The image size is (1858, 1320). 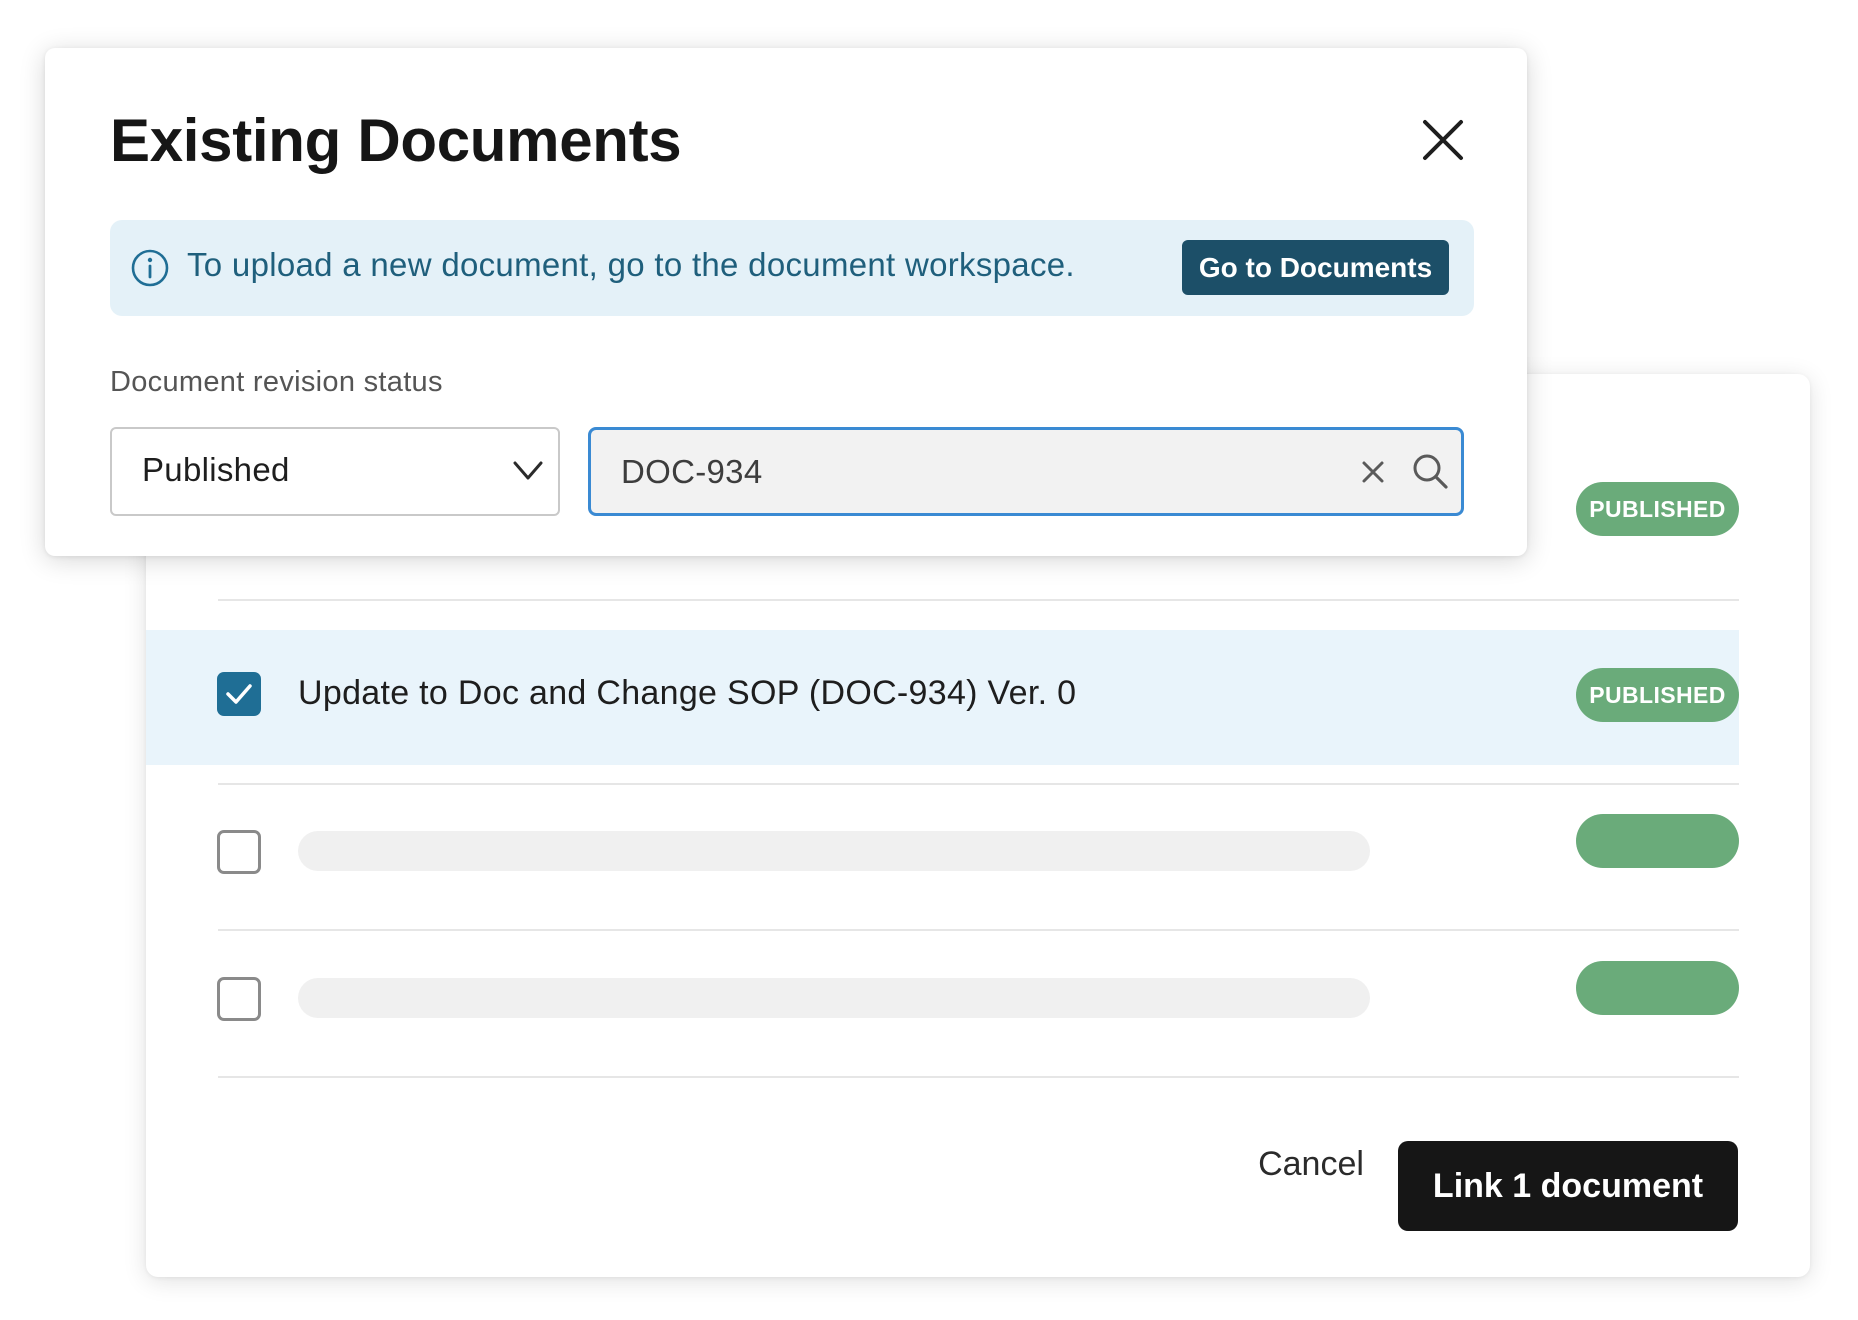 I want to click on chevron-down-icon, so click(x=528, y=470).